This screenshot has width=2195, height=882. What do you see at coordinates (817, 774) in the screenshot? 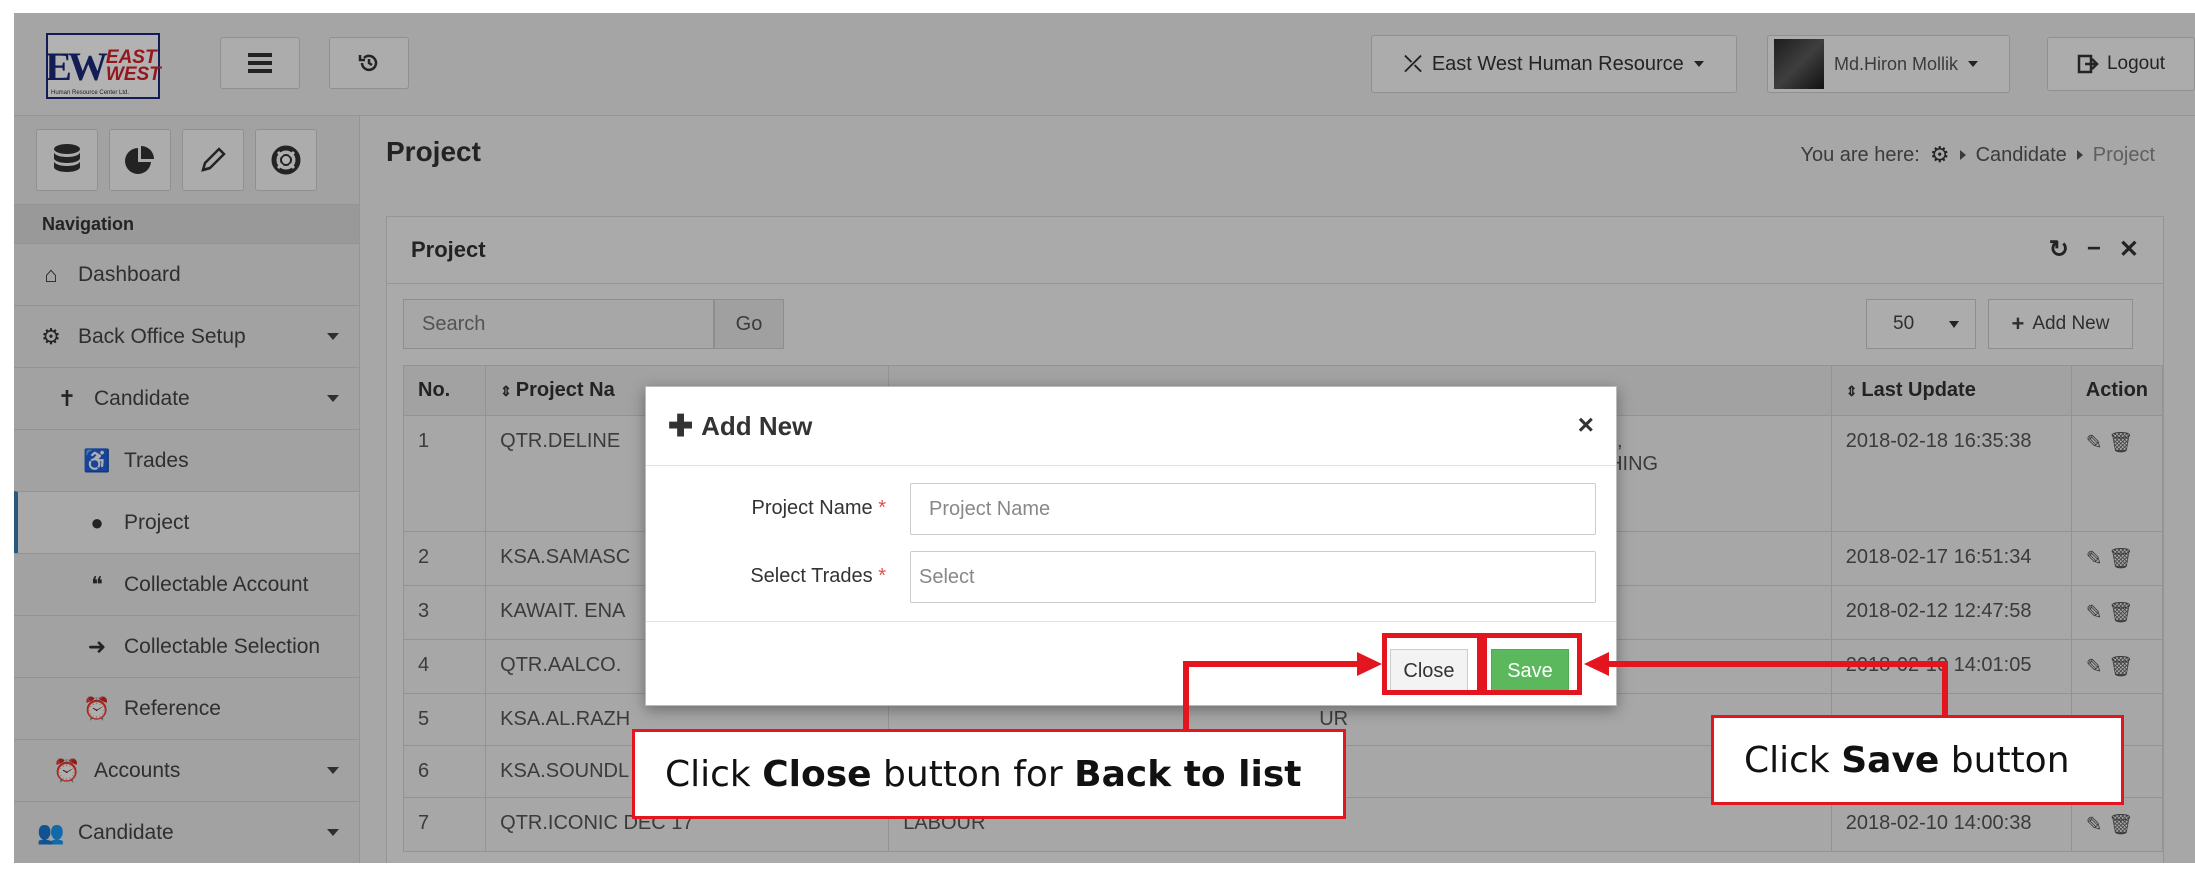
I see `callout-bold-text: Close` at bounding box center [817, 774].